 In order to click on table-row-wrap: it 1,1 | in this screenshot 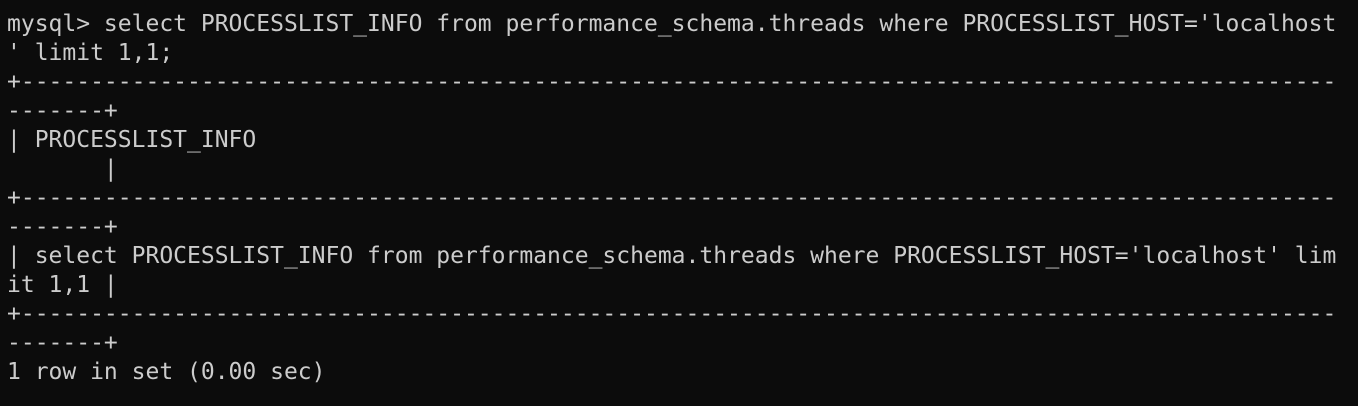, I will do `click(62, 285)`.